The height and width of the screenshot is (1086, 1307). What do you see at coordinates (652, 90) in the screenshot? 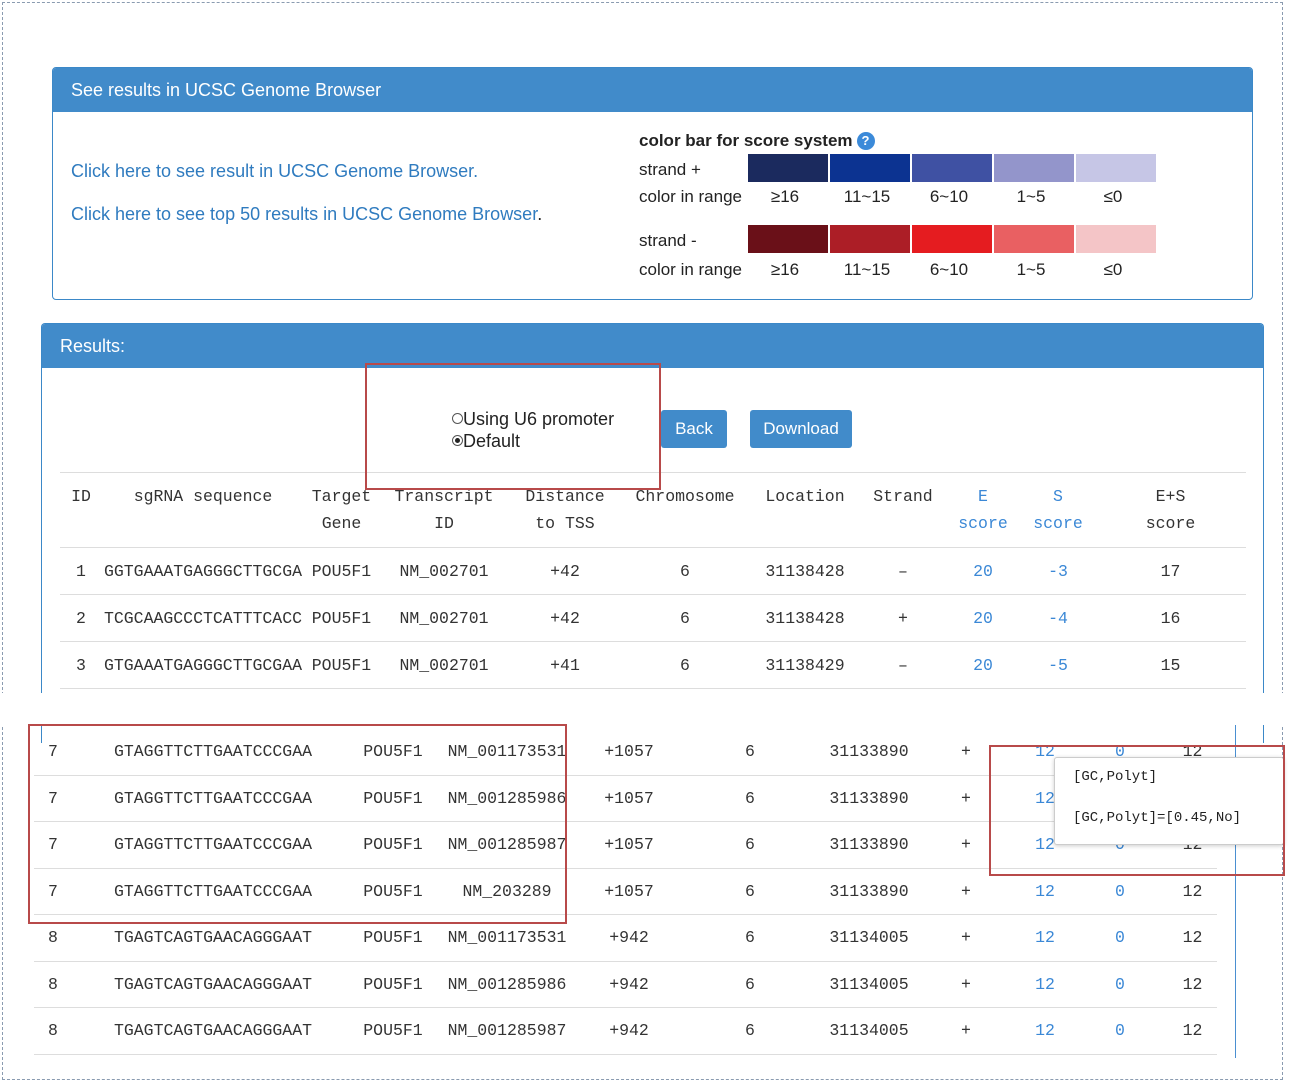
I see `ucsc-panel-title: See results in UCSC Genome Browser` at bounding box center [652, 90].